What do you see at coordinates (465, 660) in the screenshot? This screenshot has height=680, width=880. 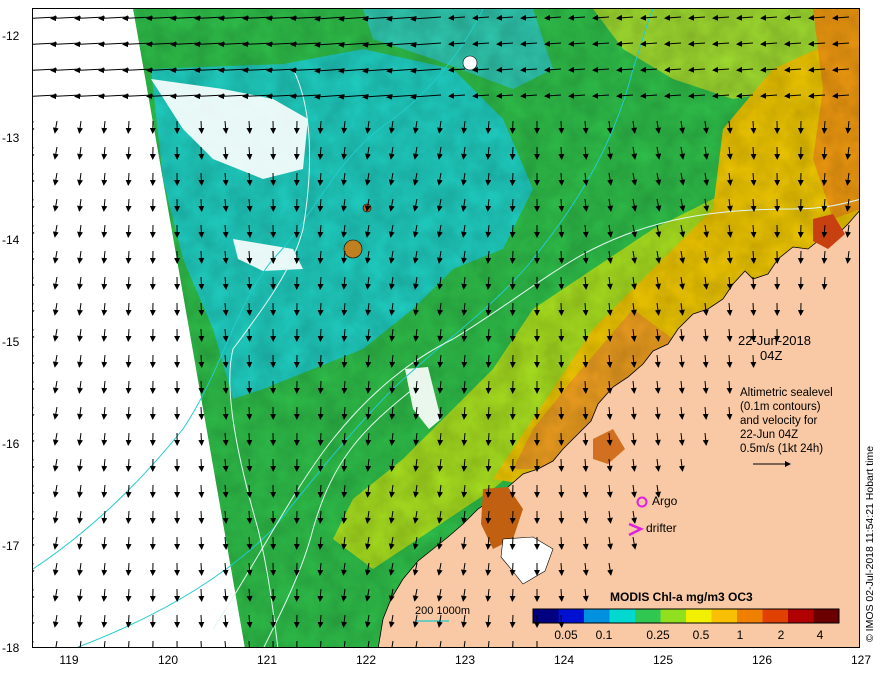 I see `lon-tick-label: 123` at bounding box center [465, 660].